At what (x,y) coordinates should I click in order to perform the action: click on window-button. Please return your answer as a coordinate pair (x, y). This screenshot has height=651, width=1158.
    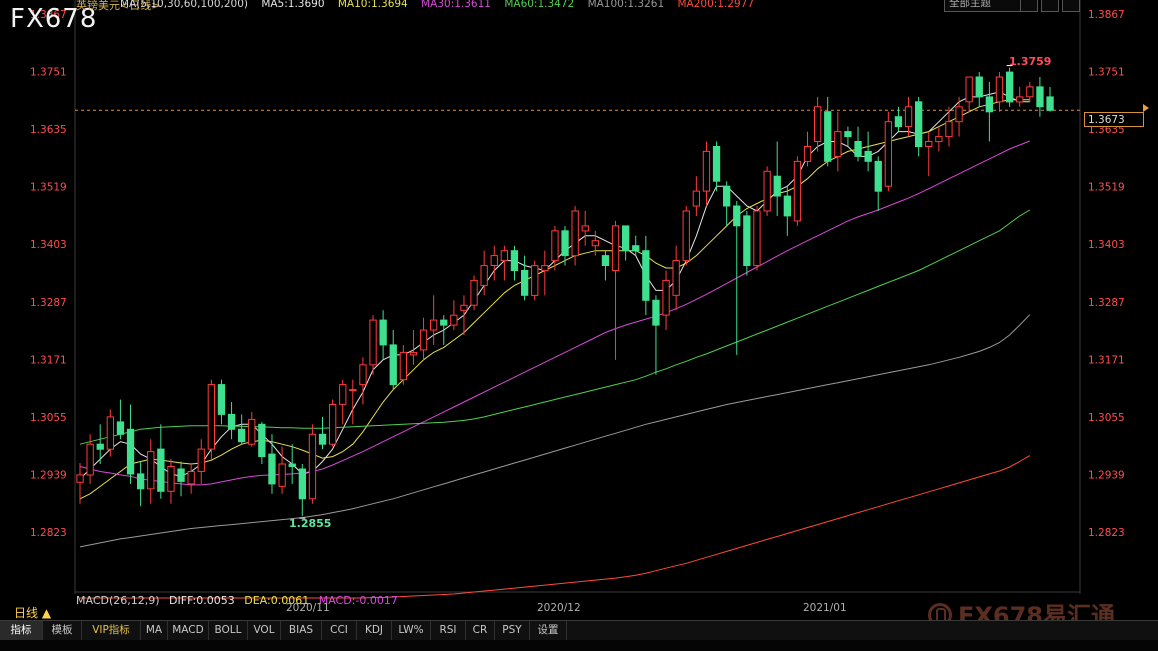
    Looking at the image, I should click on (1071, 6).